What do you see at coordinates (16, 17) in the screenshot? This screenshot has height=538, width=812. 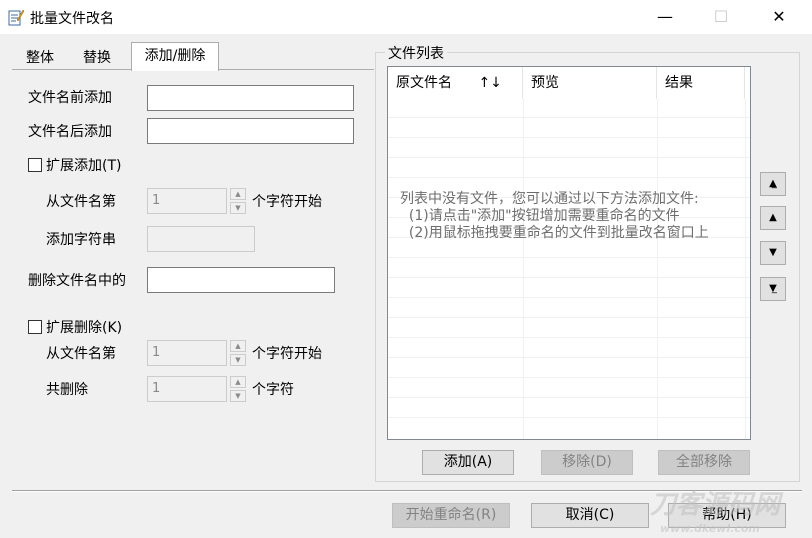 I see `rename-app-icon` at bounding box center [16, 17].